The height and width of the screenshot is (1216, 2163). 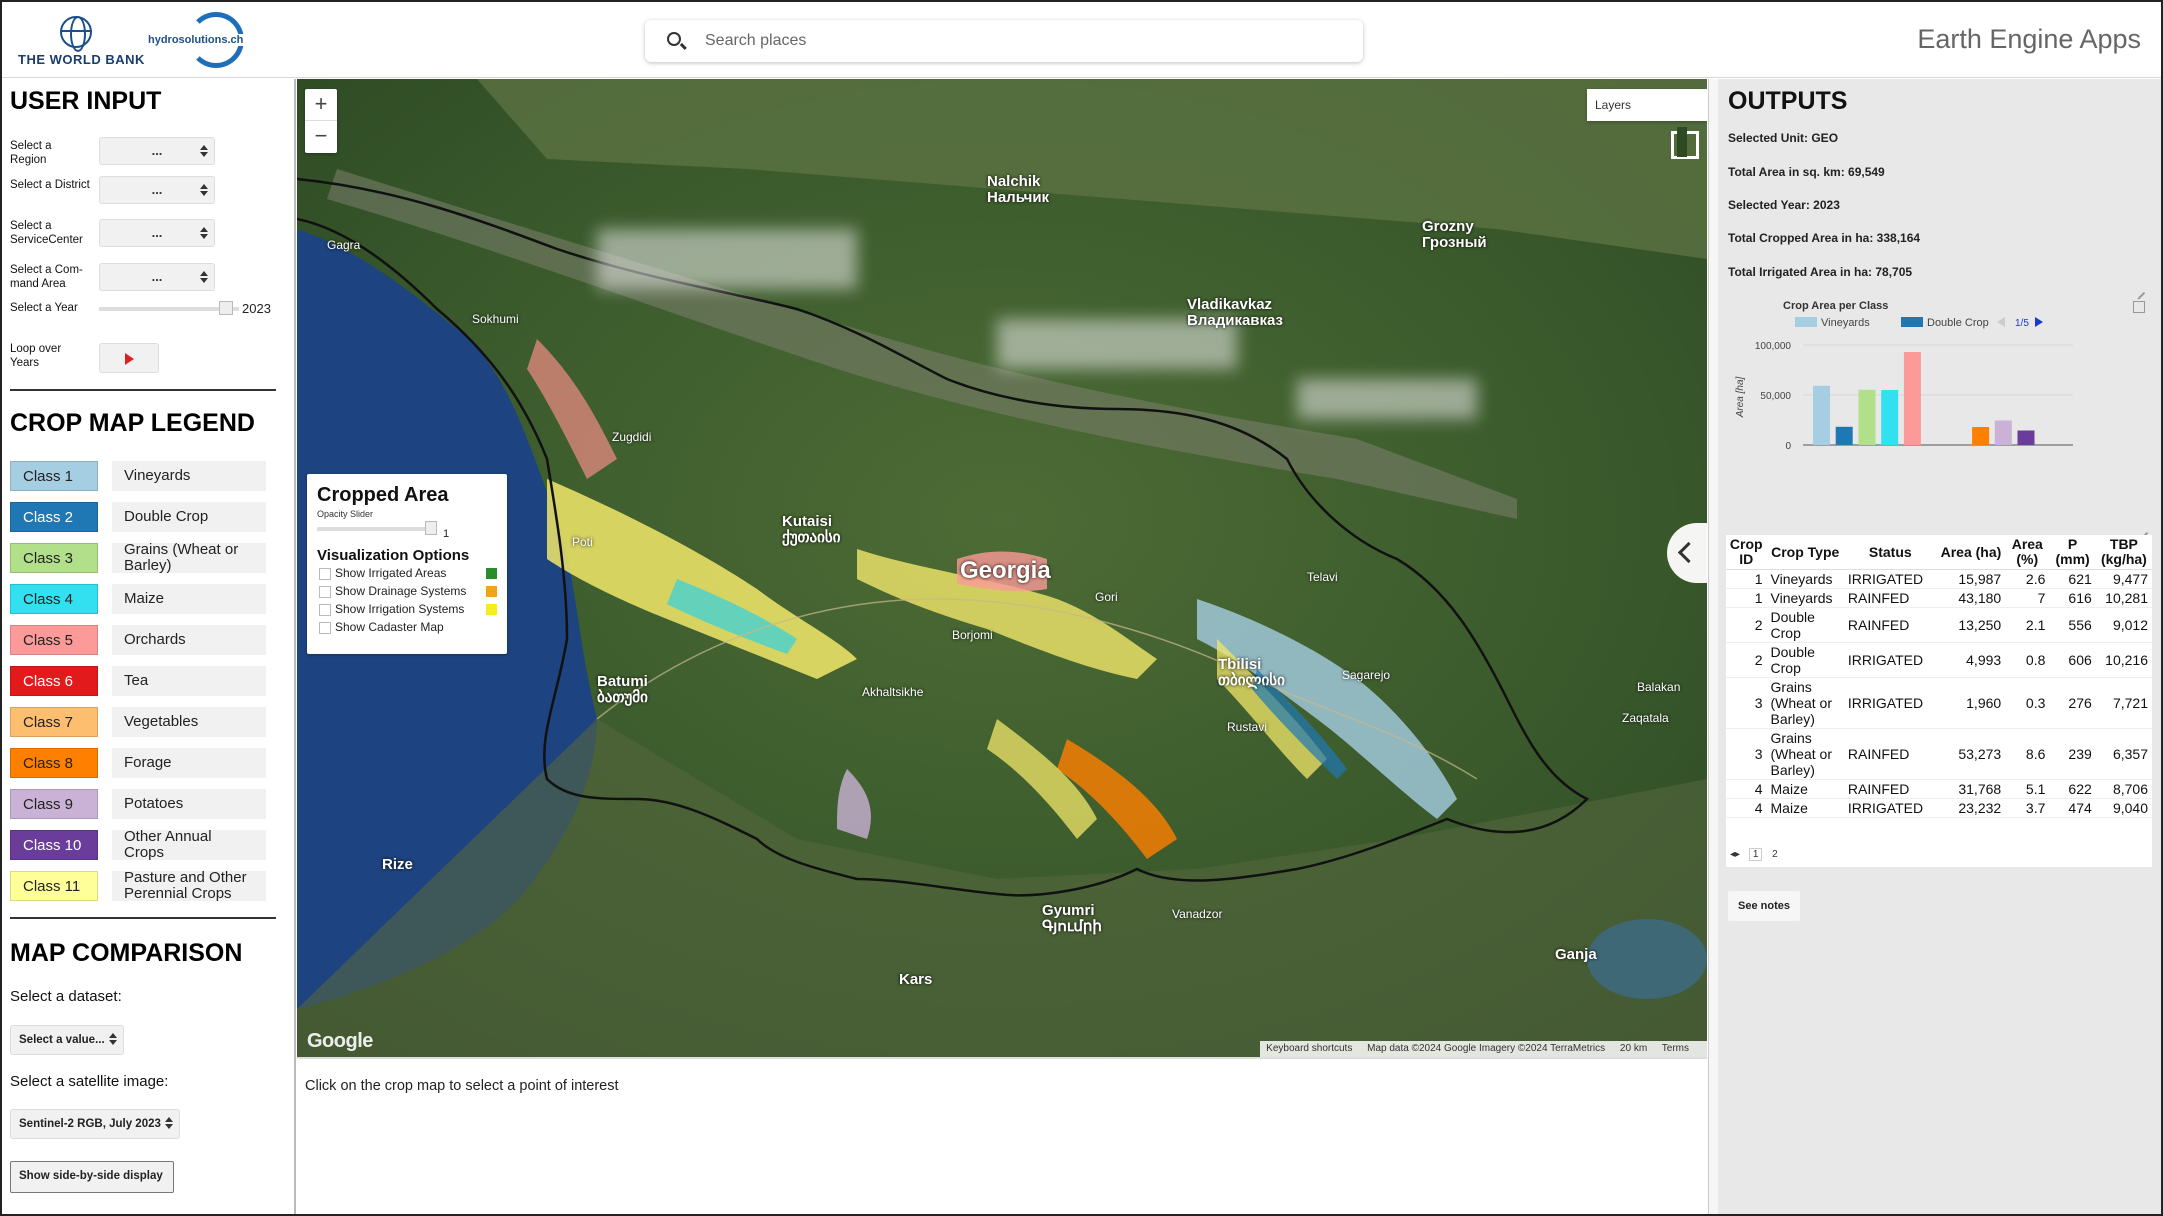 I want to click on opacity-slider, so click(x=377, y=528).